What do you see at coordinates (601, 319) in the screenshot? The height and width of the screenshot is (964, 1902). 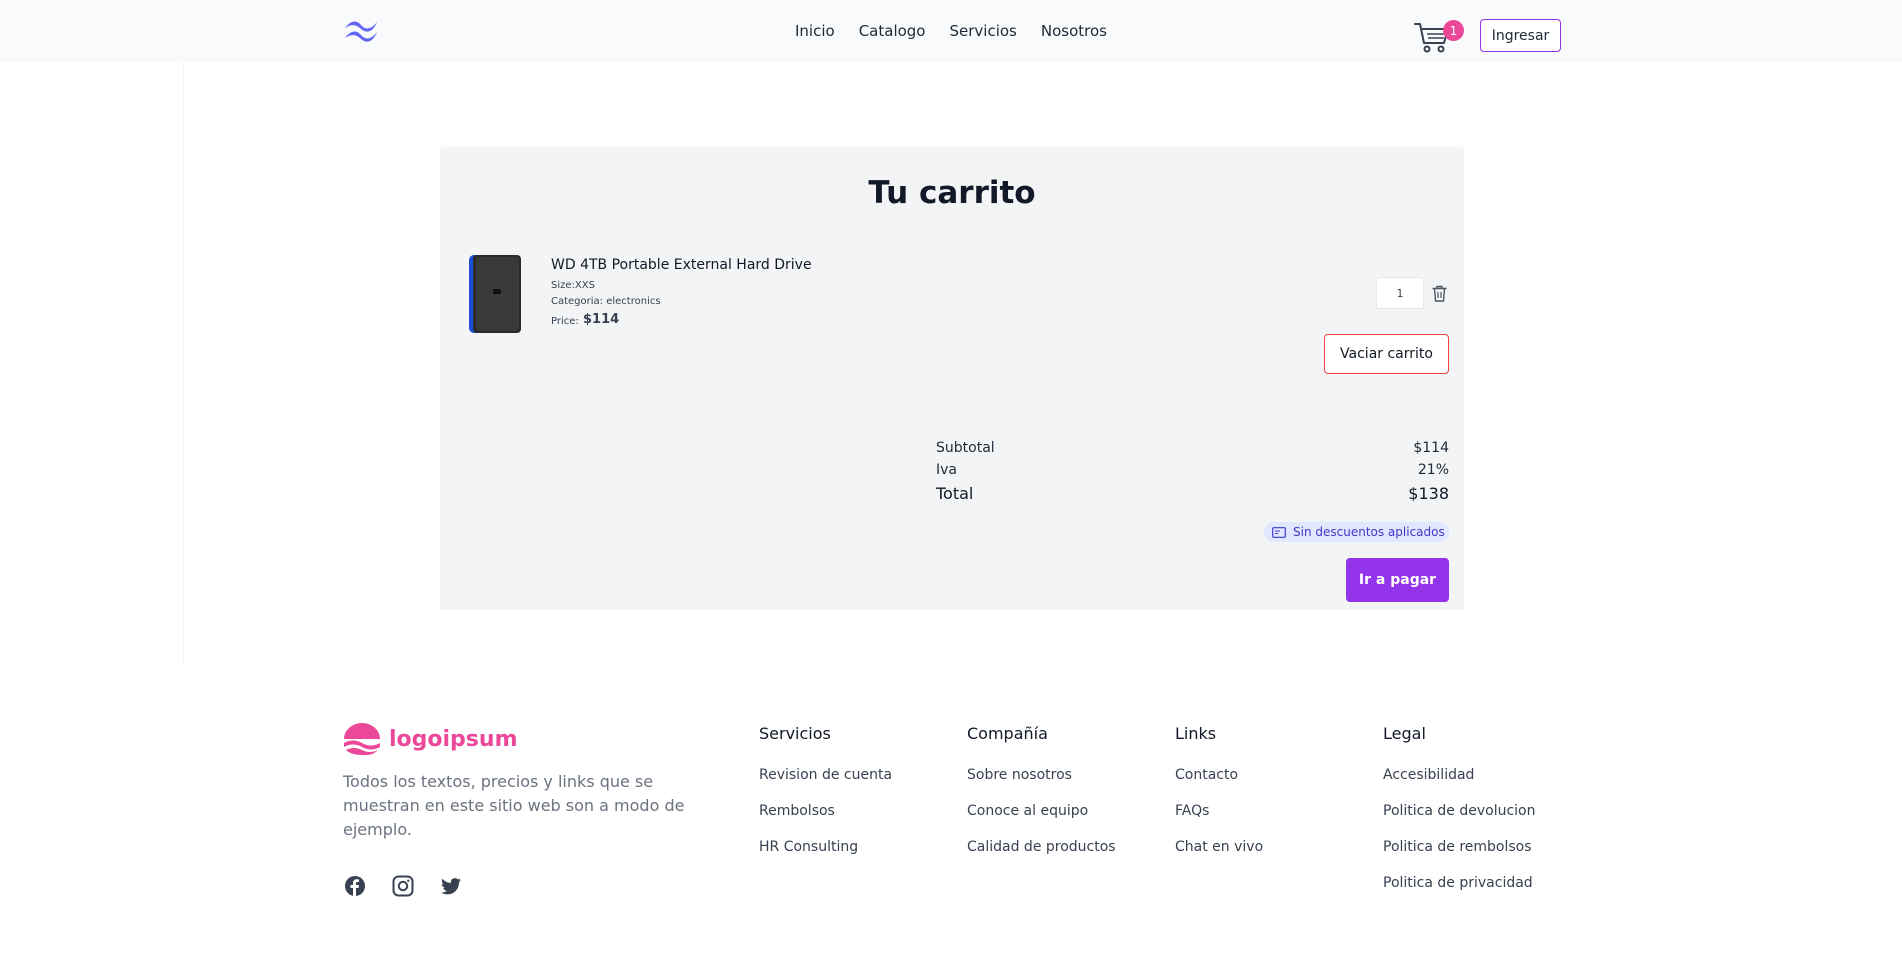 I see `product-price: $114` at bounding box center [601, 319].